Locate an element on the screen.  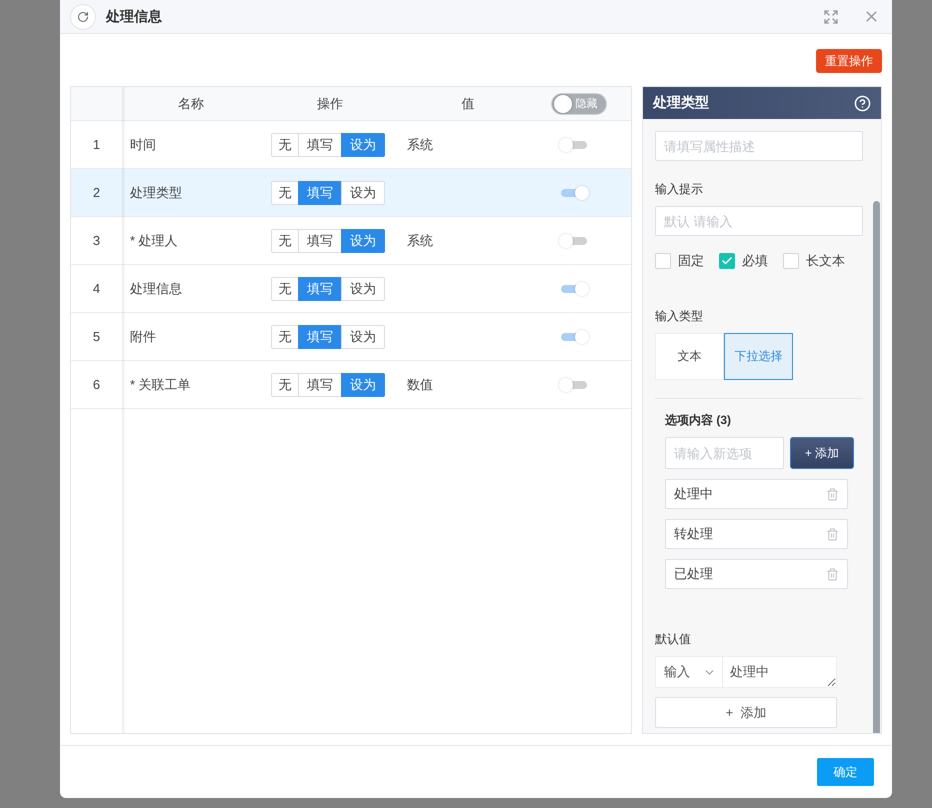
reset-button: 重置操作 is located at coordinates (849, 61).